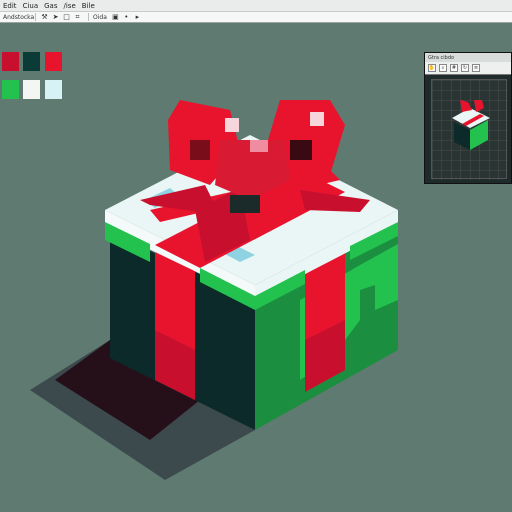 This screenshot has width=512, height=512. What do you see at coordinates (443, 68) in the screenshot?
I see `zoom-icon: ⌕` at bounding box center [443, 68].